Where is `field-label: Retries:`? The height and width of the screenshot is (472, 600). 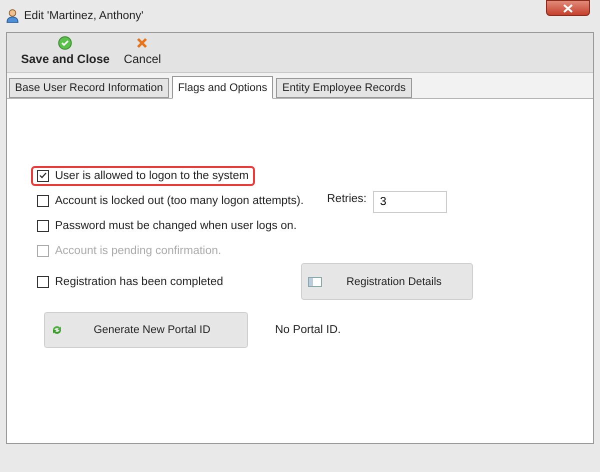
field-label: Retries: is located at coordinates (347, 198).